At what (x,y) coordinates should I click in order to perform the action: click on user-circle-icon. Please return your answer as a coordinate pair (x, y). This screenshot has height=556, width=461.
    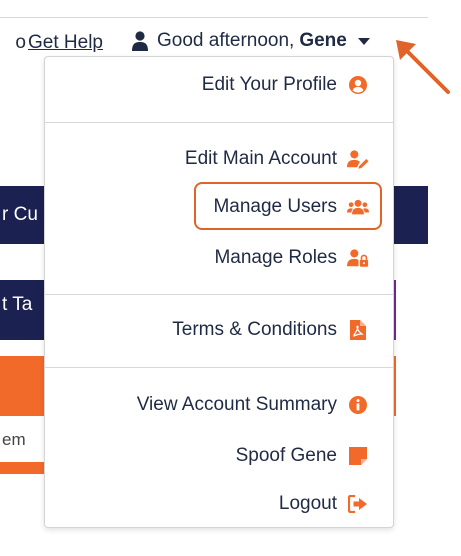
    Looking at the image, I should click on (358, 85).